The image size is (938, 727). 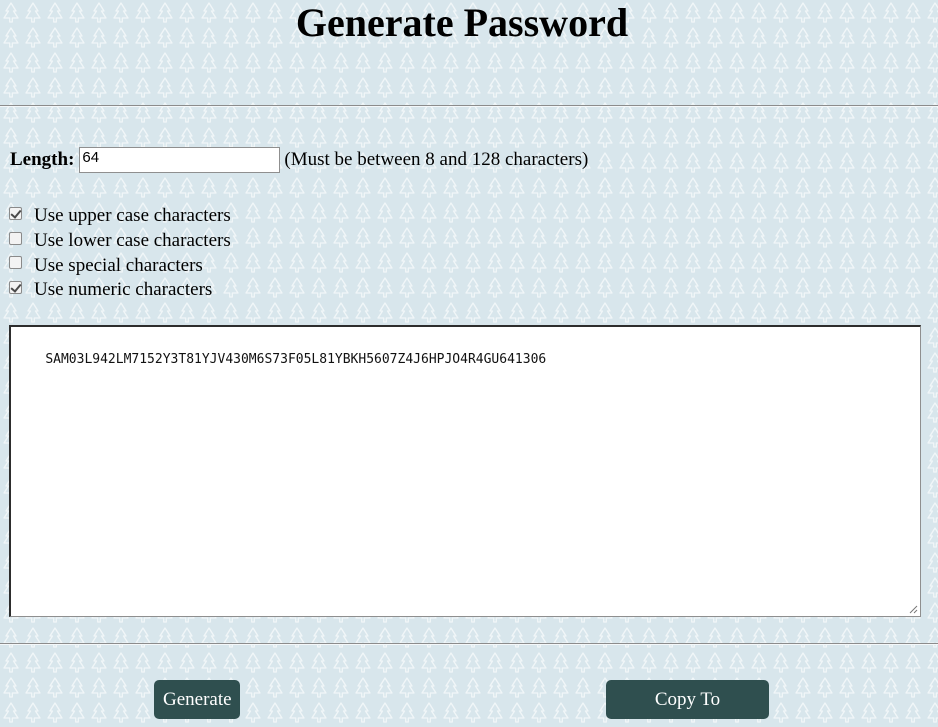 I want to click on option-lowercase: Use lower case characters, so click(x=120, y=241).